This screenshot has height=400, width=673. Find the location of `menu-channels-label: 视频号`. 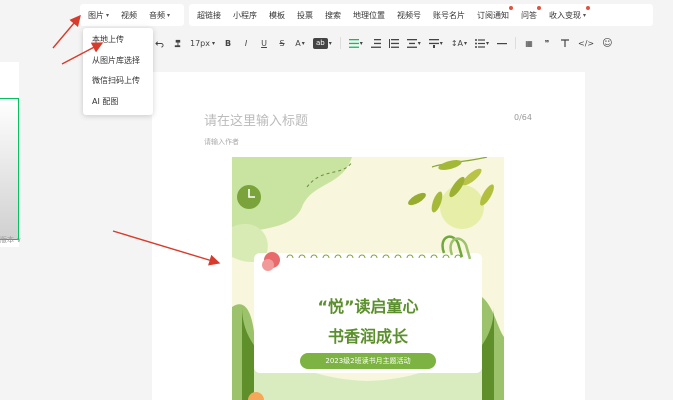

menu-channels-label: 视频号 is located at coordinates (409, 15).